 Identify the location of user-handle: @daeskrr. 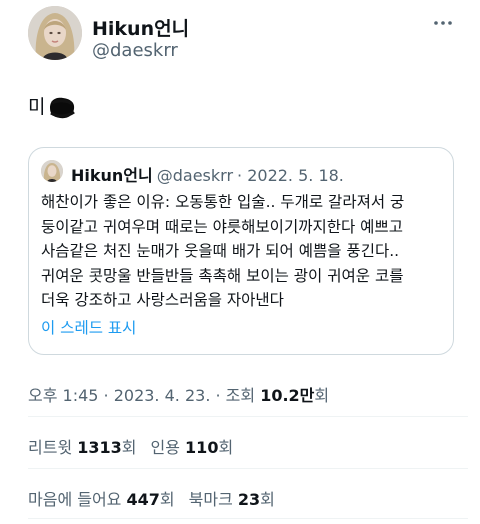
(135, 50).